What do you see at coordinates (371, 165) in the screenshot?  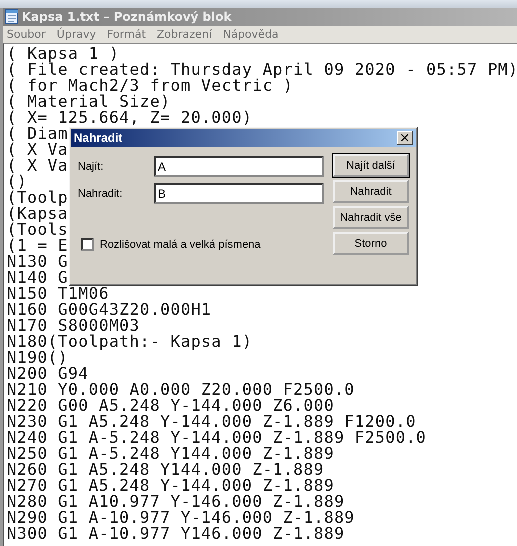 I see `dialog-button: Najít další` at bounding box center [371, 165].